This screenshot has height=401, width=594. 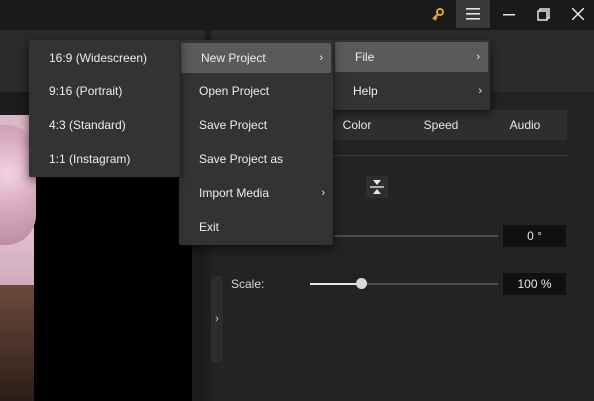 I want to click on menu-item-import-media: Import Media ›, so click(x=256, y=193).